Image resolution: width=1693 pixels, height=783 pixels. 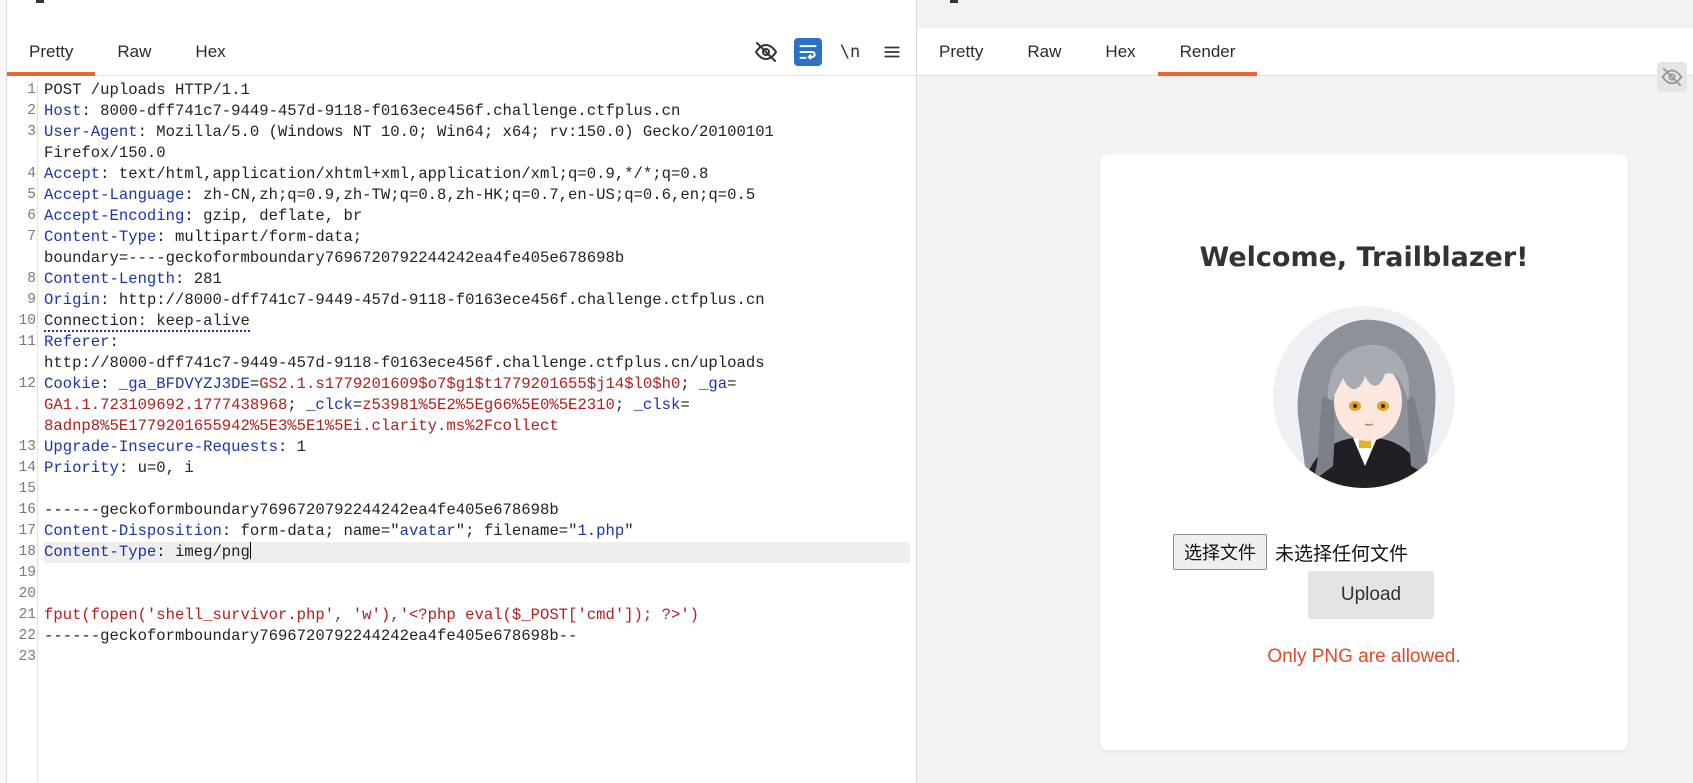 I want to click on string-value: GA1.1.723109692.1777438968, so click(x=166, y=405).